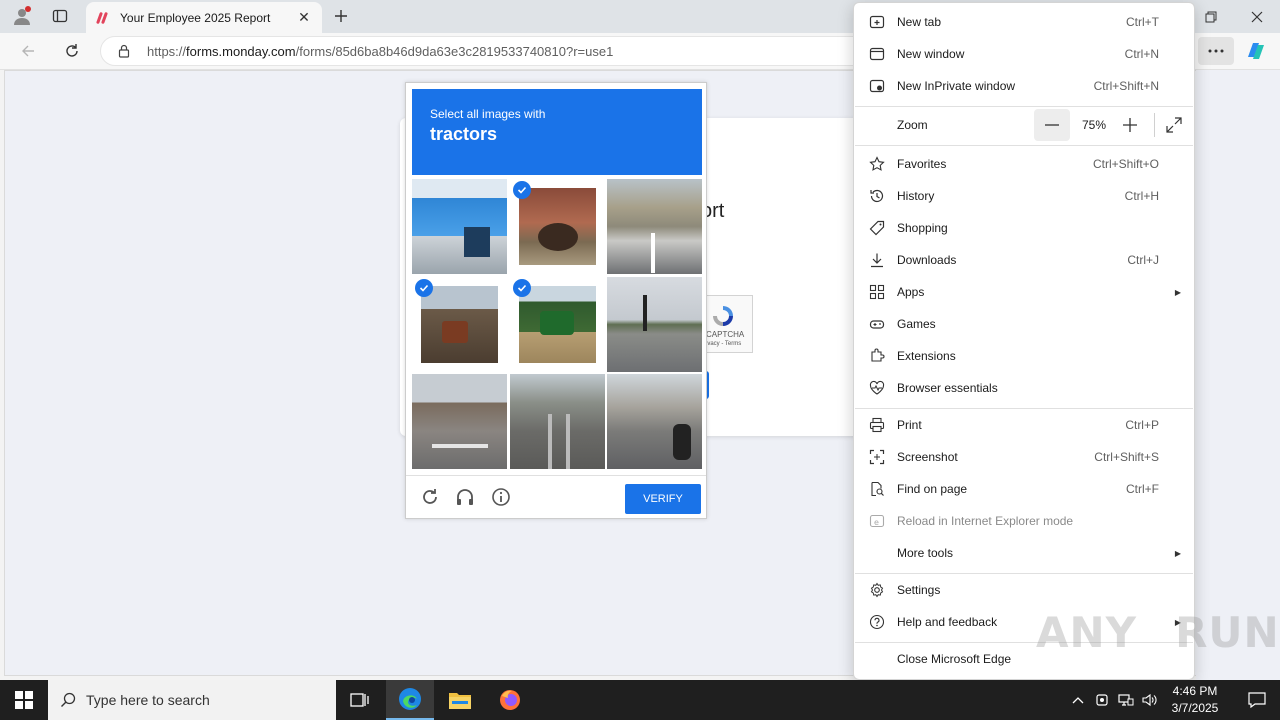  I want to click on captcha-tile-street, so click(459, 421).